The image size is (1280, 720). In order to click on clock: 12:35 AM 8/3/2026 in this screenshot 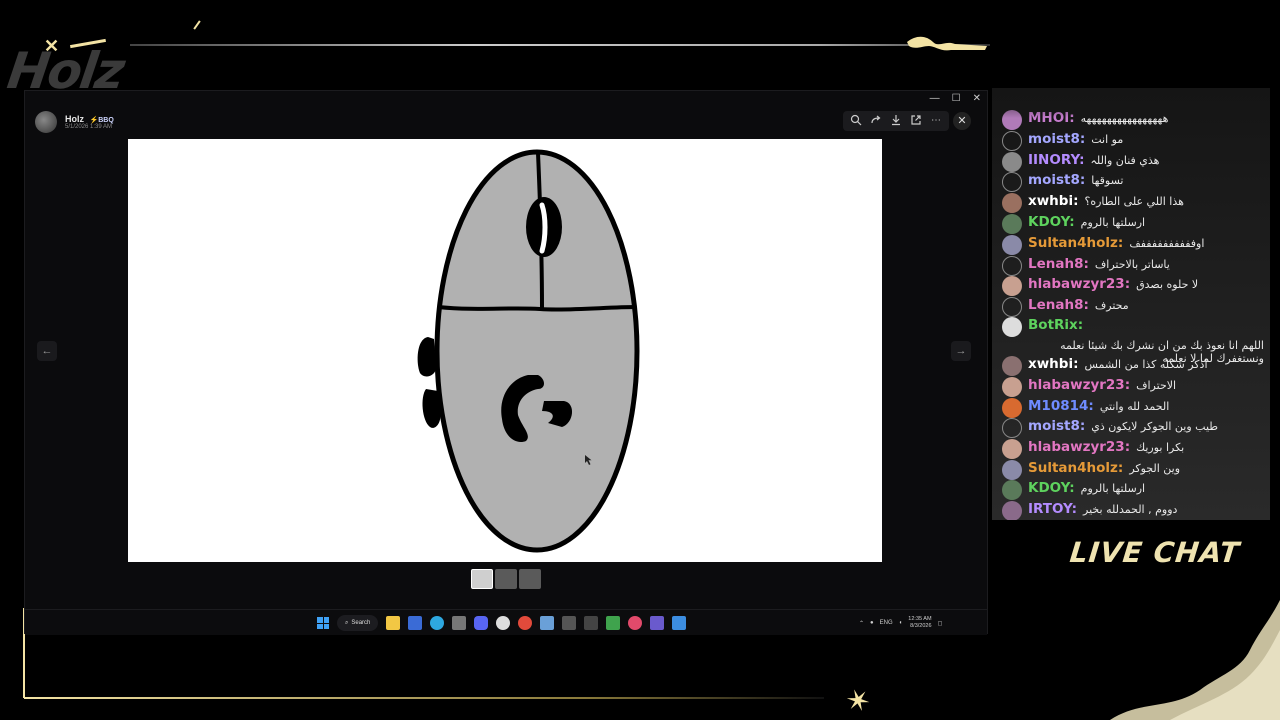, I will do `click(919, 623)`.